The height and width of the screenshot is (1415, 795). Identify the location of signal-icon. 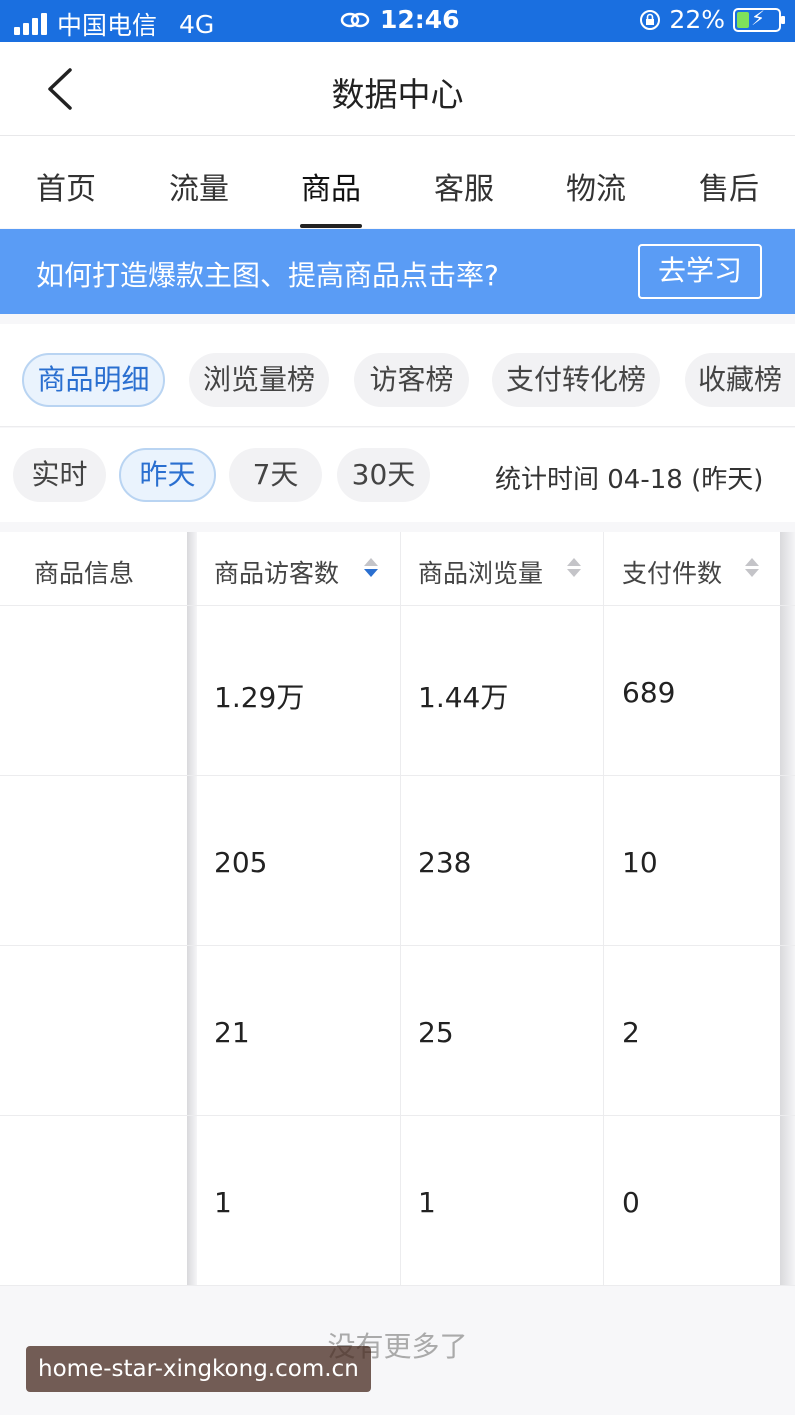
(30, 24).